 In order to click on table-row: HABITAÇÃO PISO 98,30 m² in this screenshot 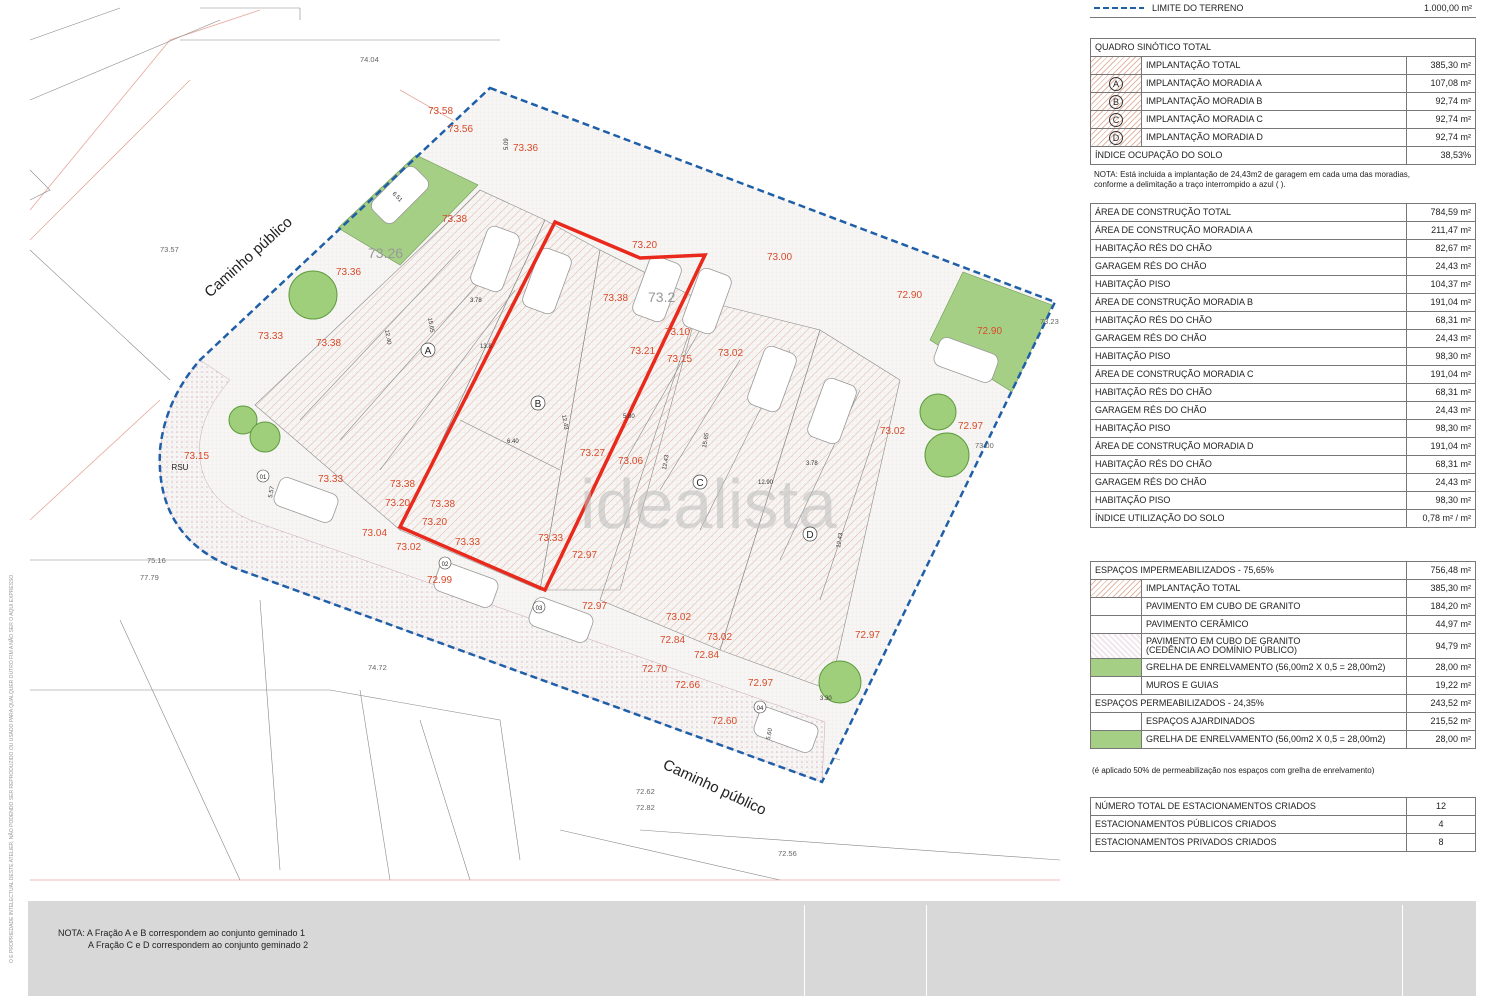, I will do `click(1283, 500)`.